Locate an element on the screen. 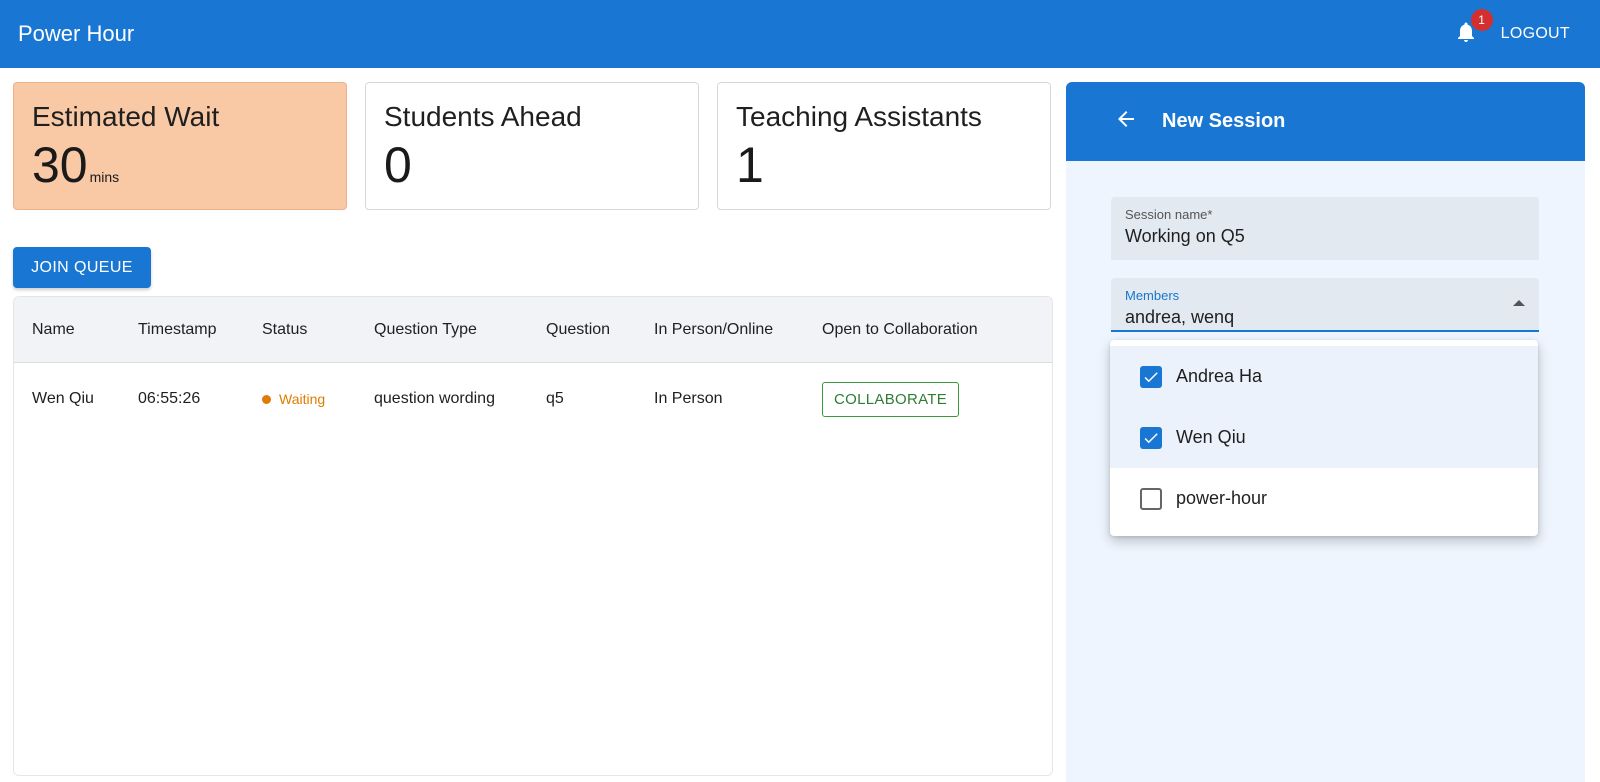 The image size is (1600, 782). member-option-label: power-hour is located at coordinates (1222, 498).